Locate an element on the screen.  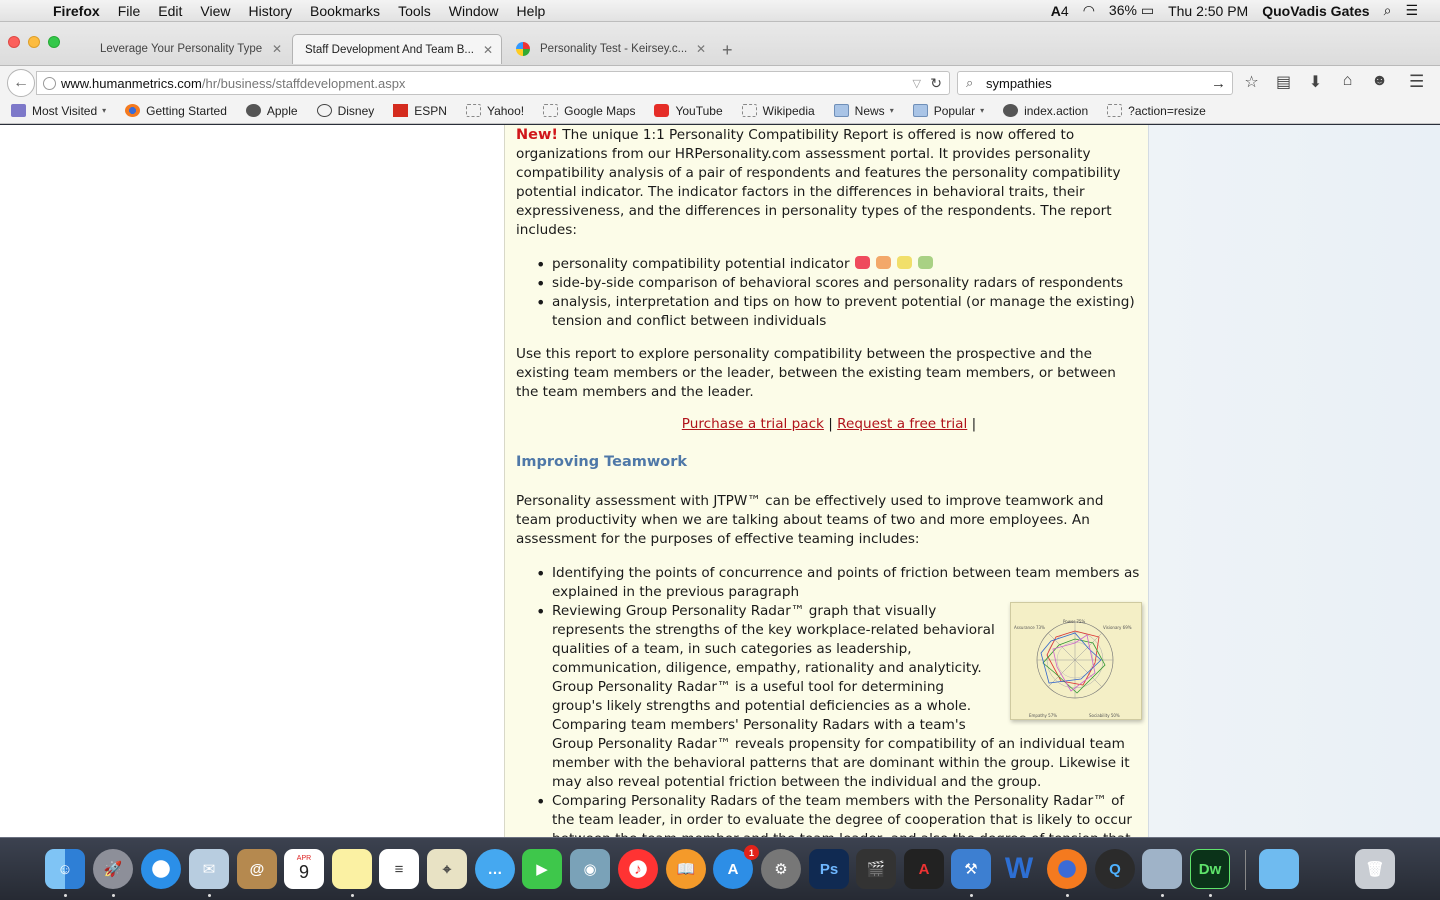
back-arrow-icon: ← is located at coordinates (21, 83).